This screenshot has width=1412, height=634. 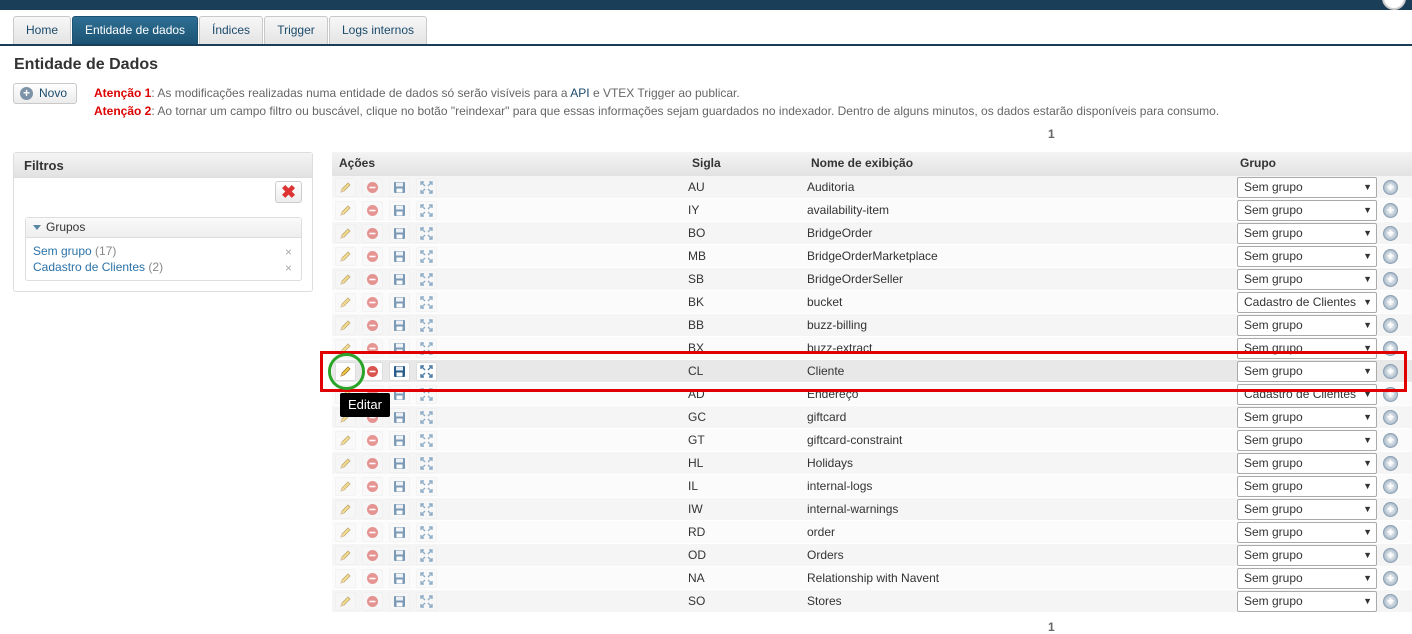 What do you see at coordinates (288, 192) in the screenshot?
I see `clear-filters-button: ✖` at bounding box center [288, 192].